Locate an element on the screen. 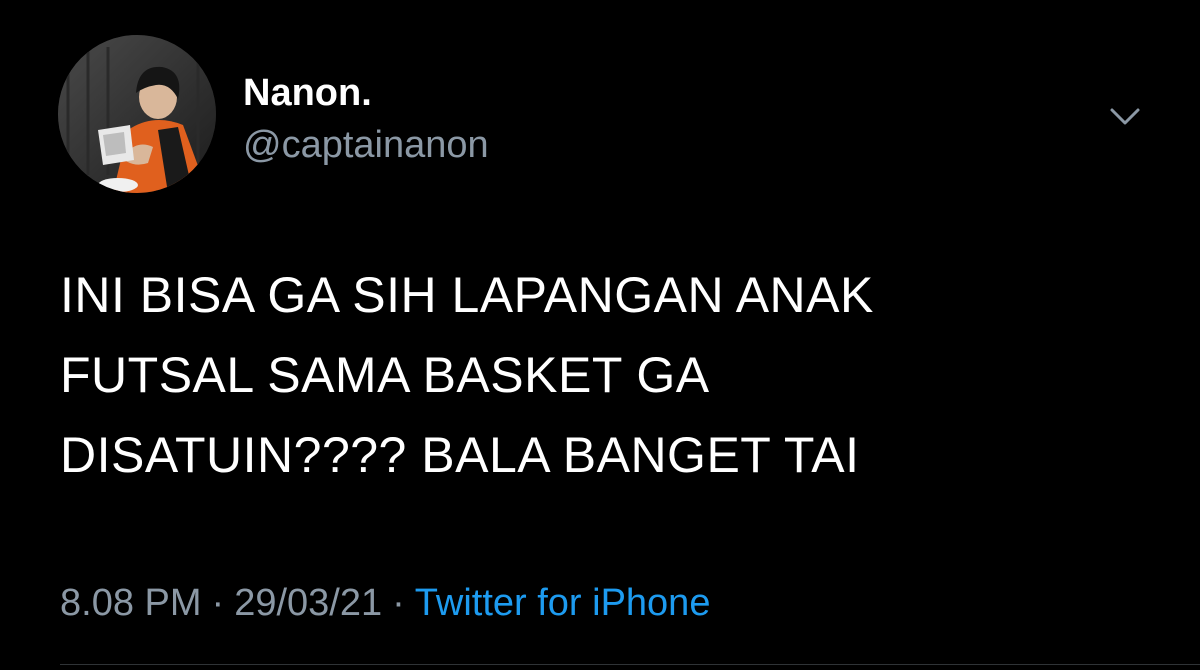  tweet-text-line: DISATUIN???? BALA BANGET TAI is located at coordinates (460, 455).